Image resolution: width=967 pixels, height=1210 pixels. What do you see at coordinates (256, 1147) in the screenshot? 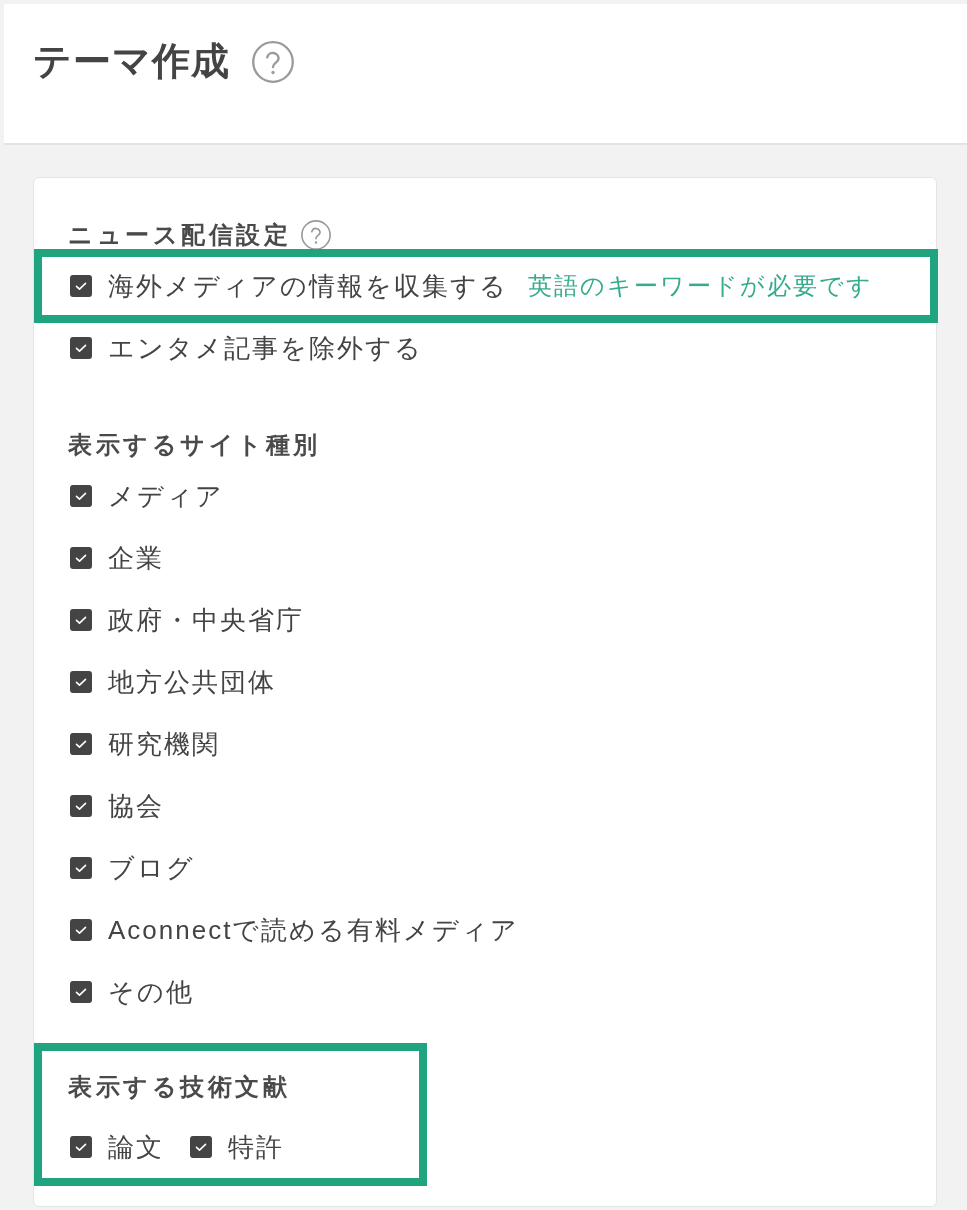
I see `checkbox-label: 特許` at bounding box center [256, 1147].